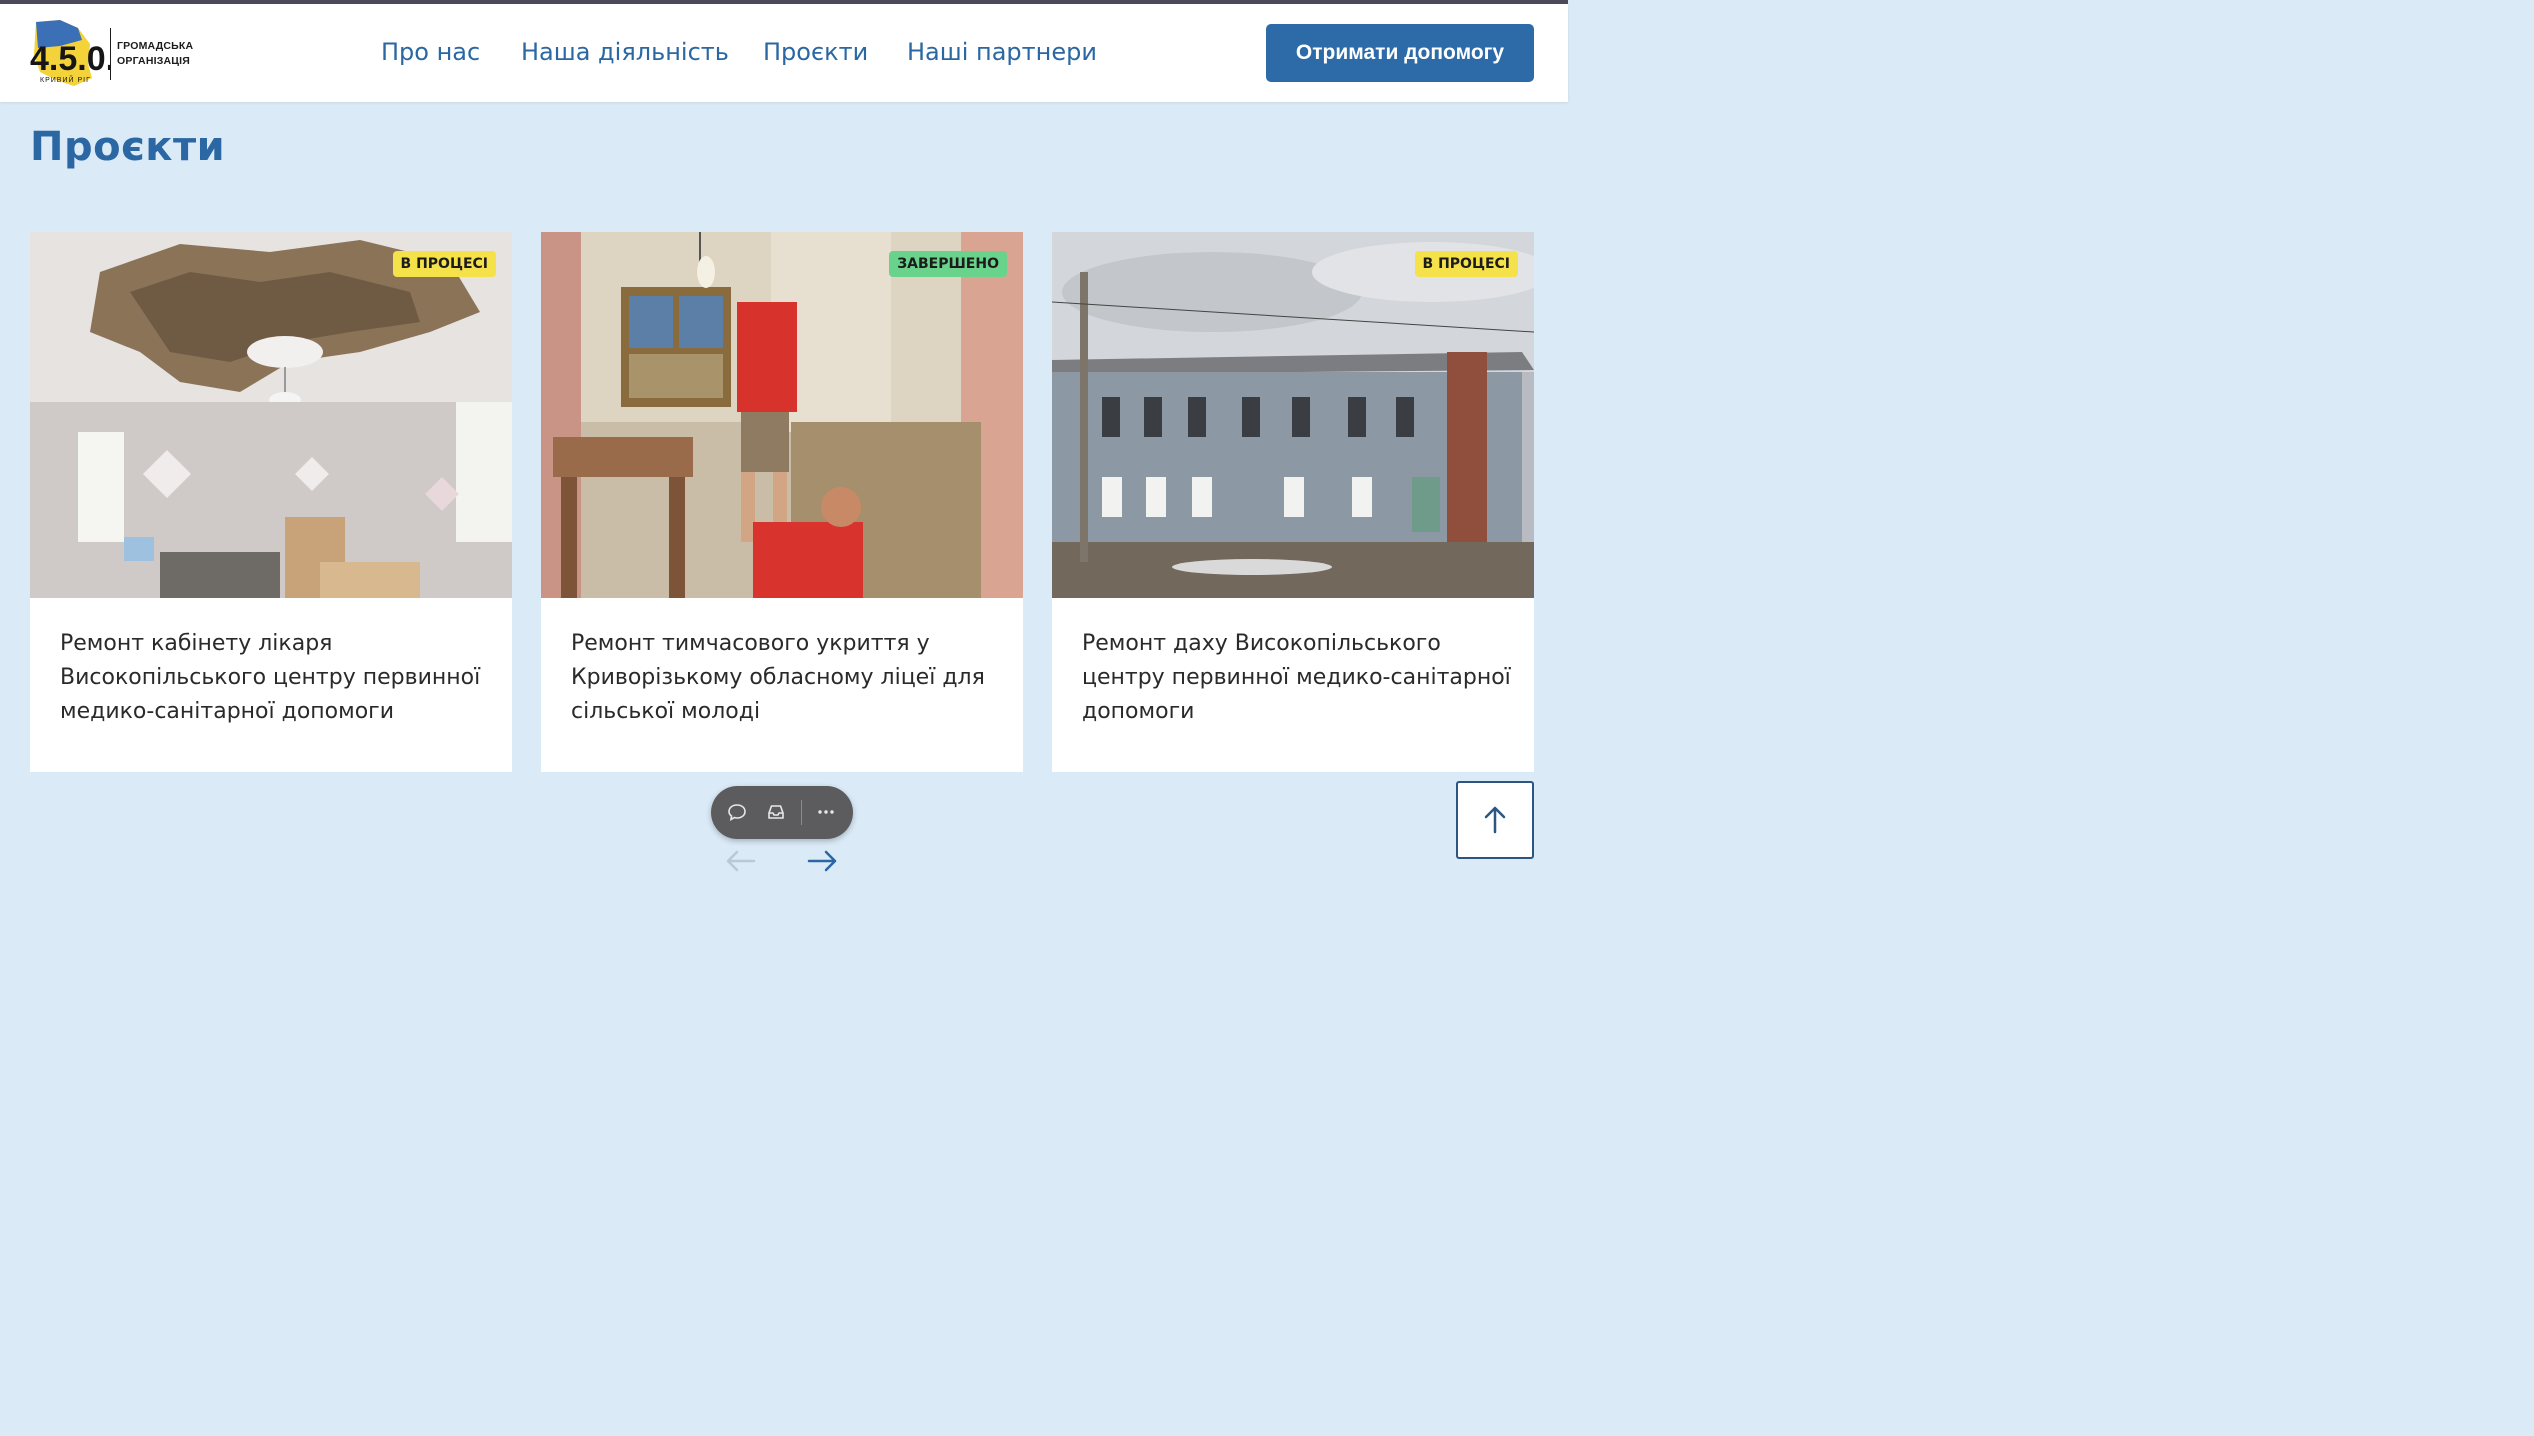 This screenshot has height=1436, width=2534. I want to click on arrow-up-icon, so click(1495, 820).